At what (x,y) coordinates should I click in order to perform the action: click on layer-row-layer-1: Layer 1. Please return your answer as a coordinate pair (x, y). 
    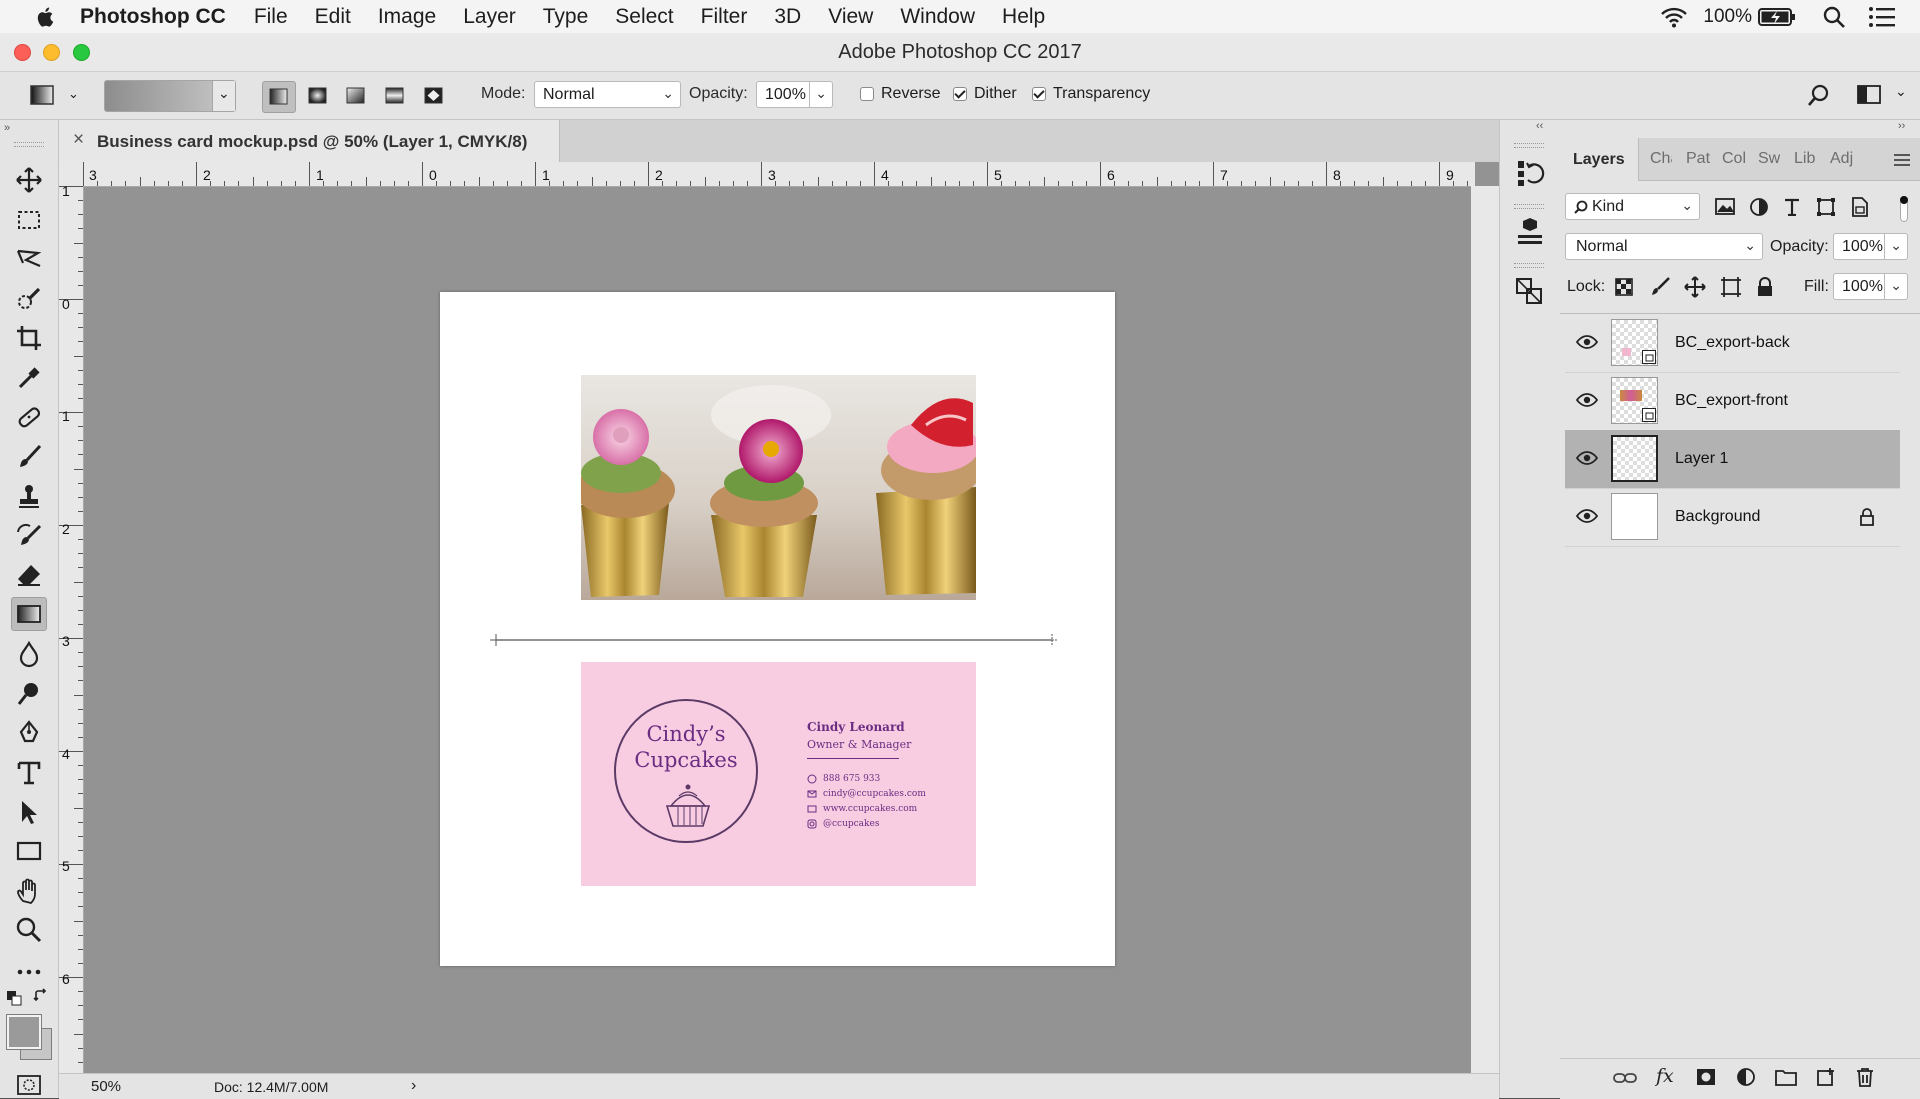
    Looking at the image, I should click on (1732, 459).